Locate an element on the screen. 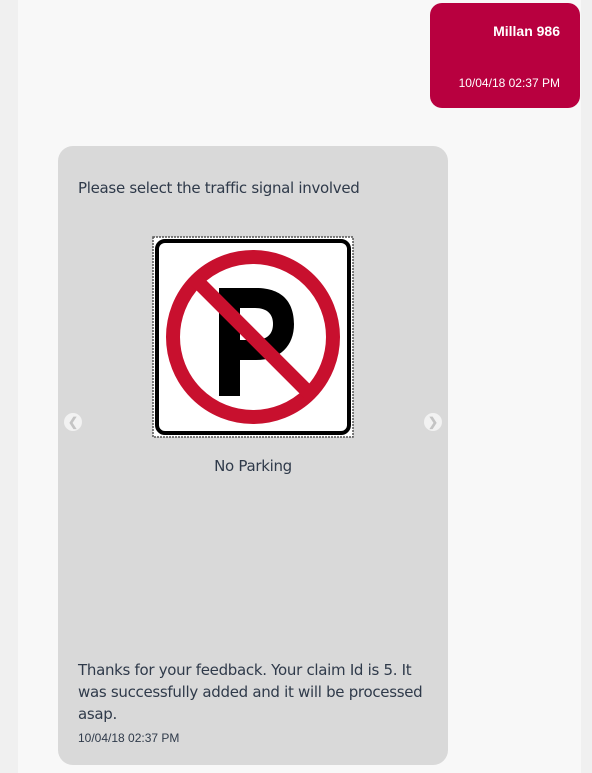 The image size is (592, 773). no-parking-sign-icon is located at coordinates (253, 337).